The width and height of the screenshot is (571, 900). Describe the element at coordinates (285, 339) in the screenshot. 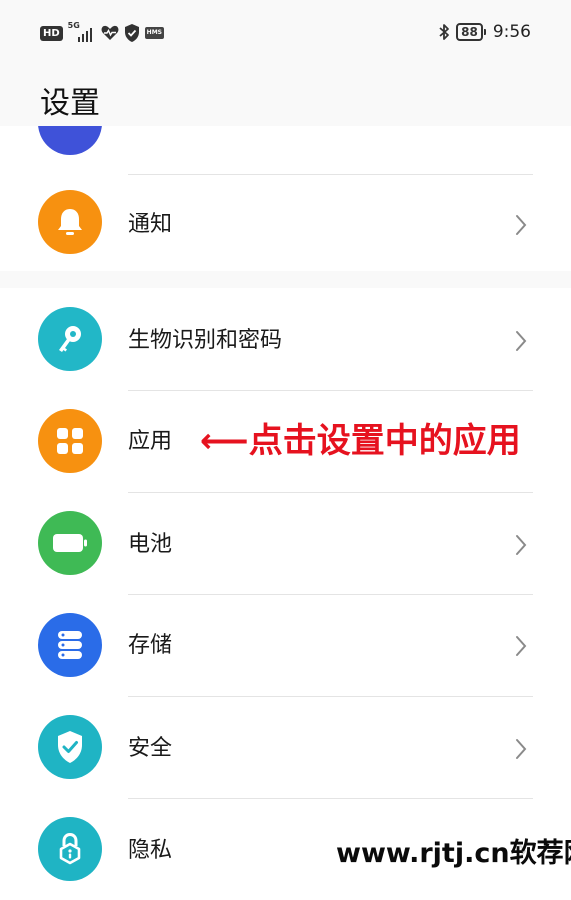

I see `settings-item-biometrics: 生物识别和密码` at that location.